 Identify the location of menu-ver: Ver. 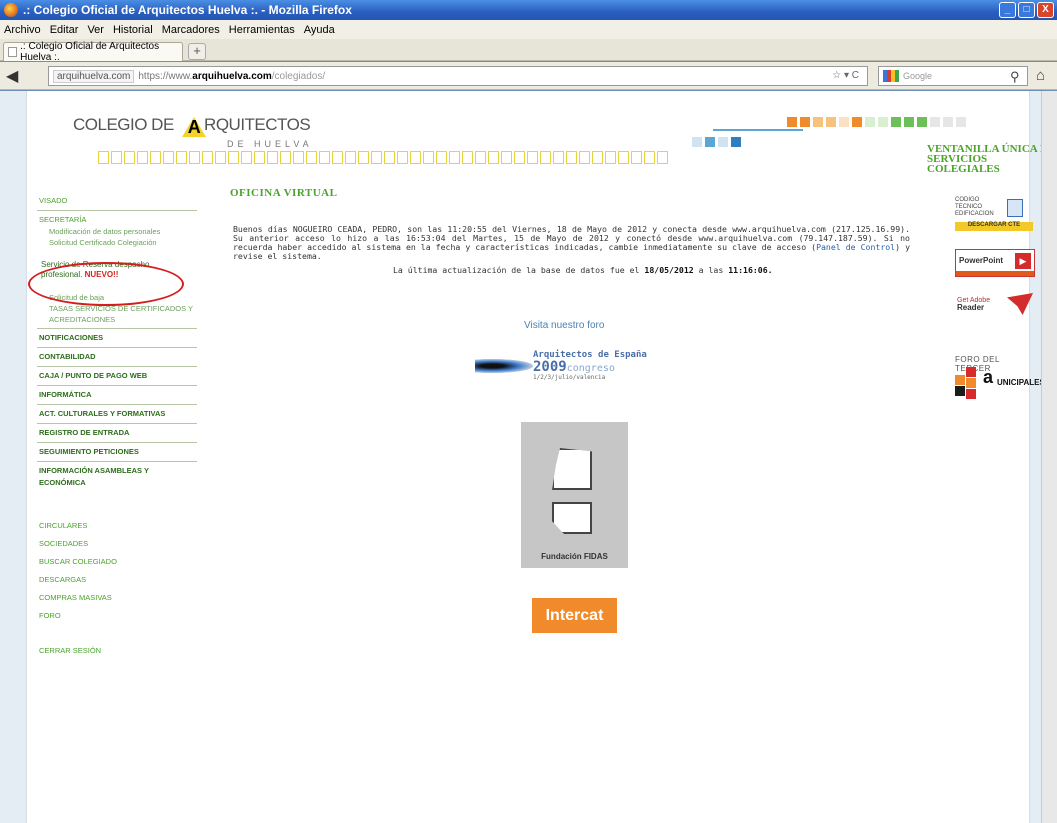
(95, 30).